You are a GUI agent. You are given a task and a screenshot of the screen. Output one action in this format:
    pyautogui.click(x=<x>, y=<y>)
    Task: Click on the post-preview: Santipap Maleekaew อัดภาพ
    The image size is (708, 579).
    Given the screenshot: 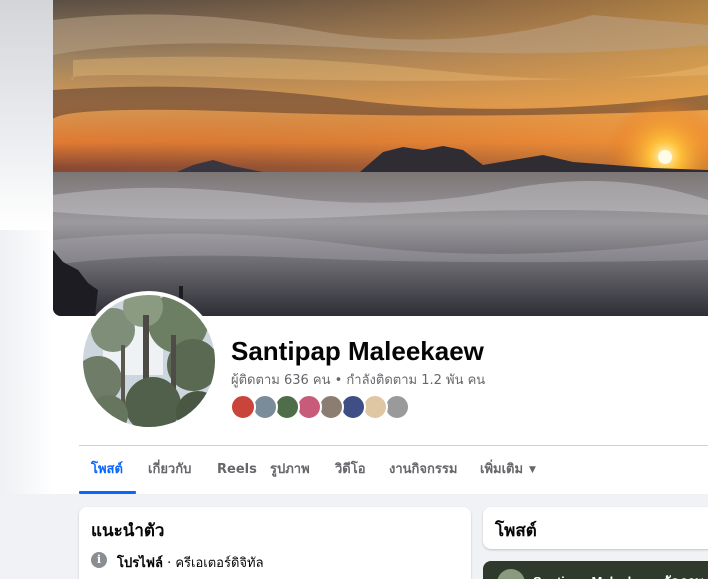 What is the action you would take?
    pyautogui.click(x=595, y=570)
    